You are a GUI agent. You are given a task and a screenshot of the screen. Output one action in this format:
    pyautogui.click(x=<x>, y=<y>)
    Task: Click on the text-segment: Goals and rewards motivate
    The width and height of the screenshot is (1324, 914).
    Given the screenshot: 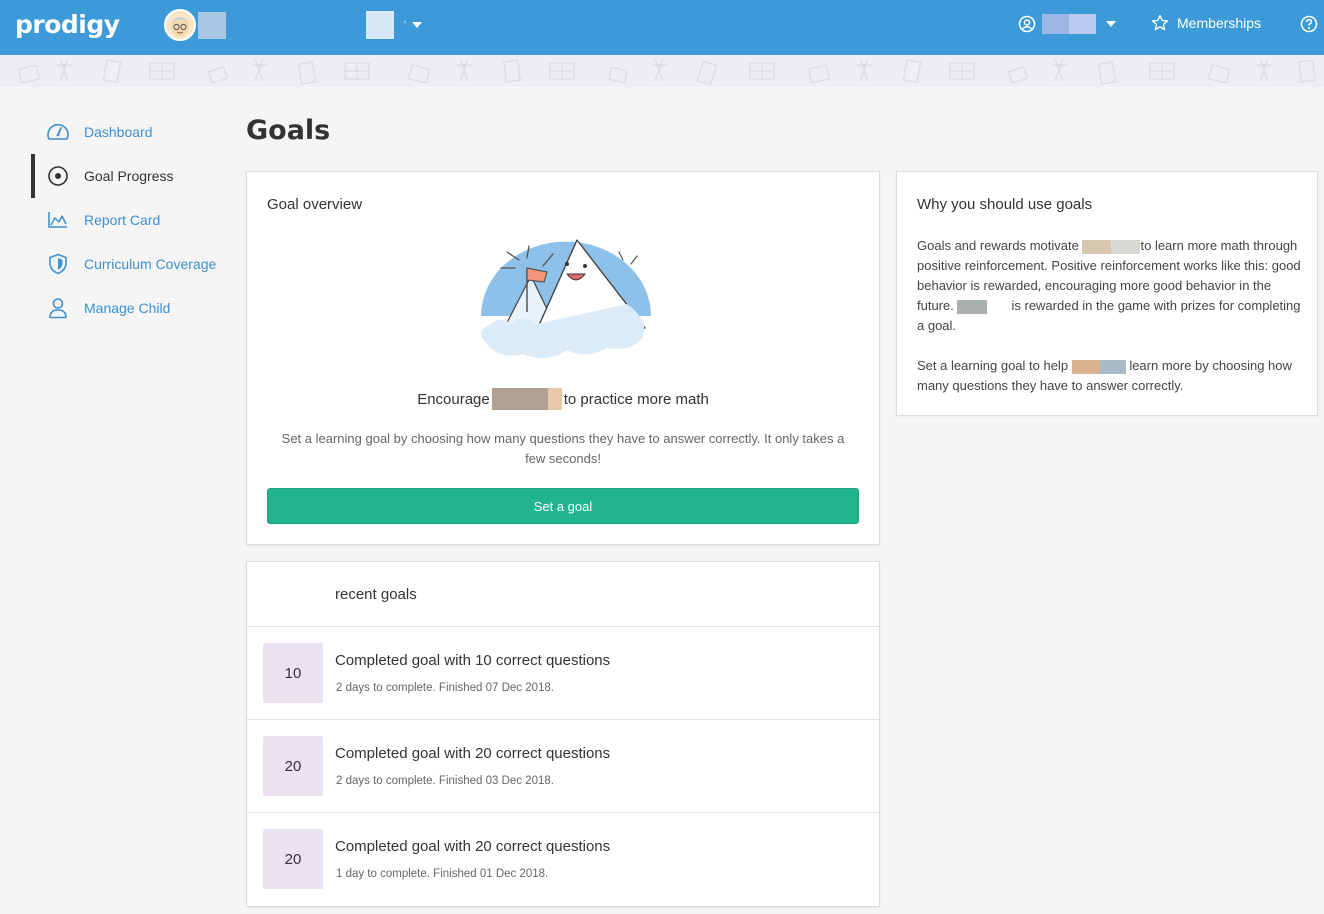 What is the action you would take?
    pyautogui.click(x=998, y=245)
    